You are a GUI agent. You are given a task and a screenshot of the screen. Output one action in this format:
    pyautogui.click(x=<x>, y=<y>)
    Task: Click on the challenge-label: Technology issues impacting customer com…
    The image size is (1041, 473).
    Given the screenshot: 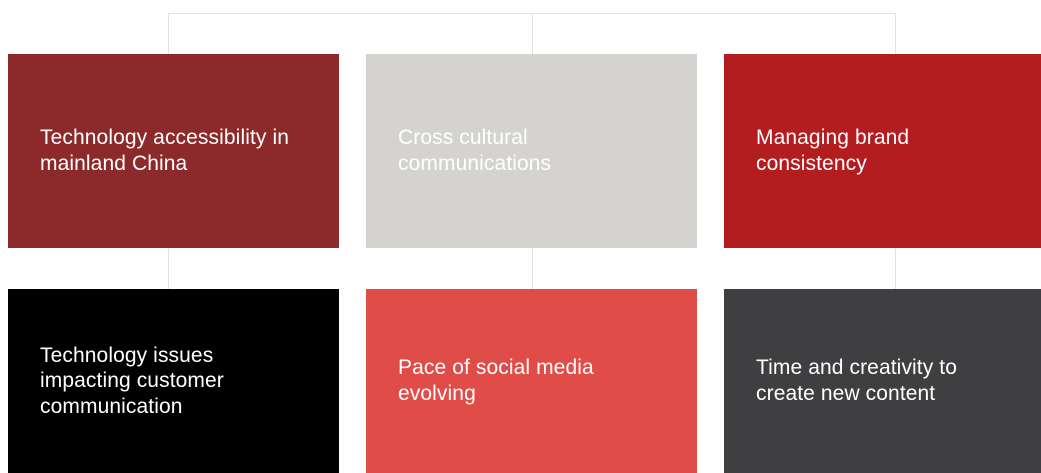 What is the action you would take?
    pyautogui.click(x=132, y=380)
    